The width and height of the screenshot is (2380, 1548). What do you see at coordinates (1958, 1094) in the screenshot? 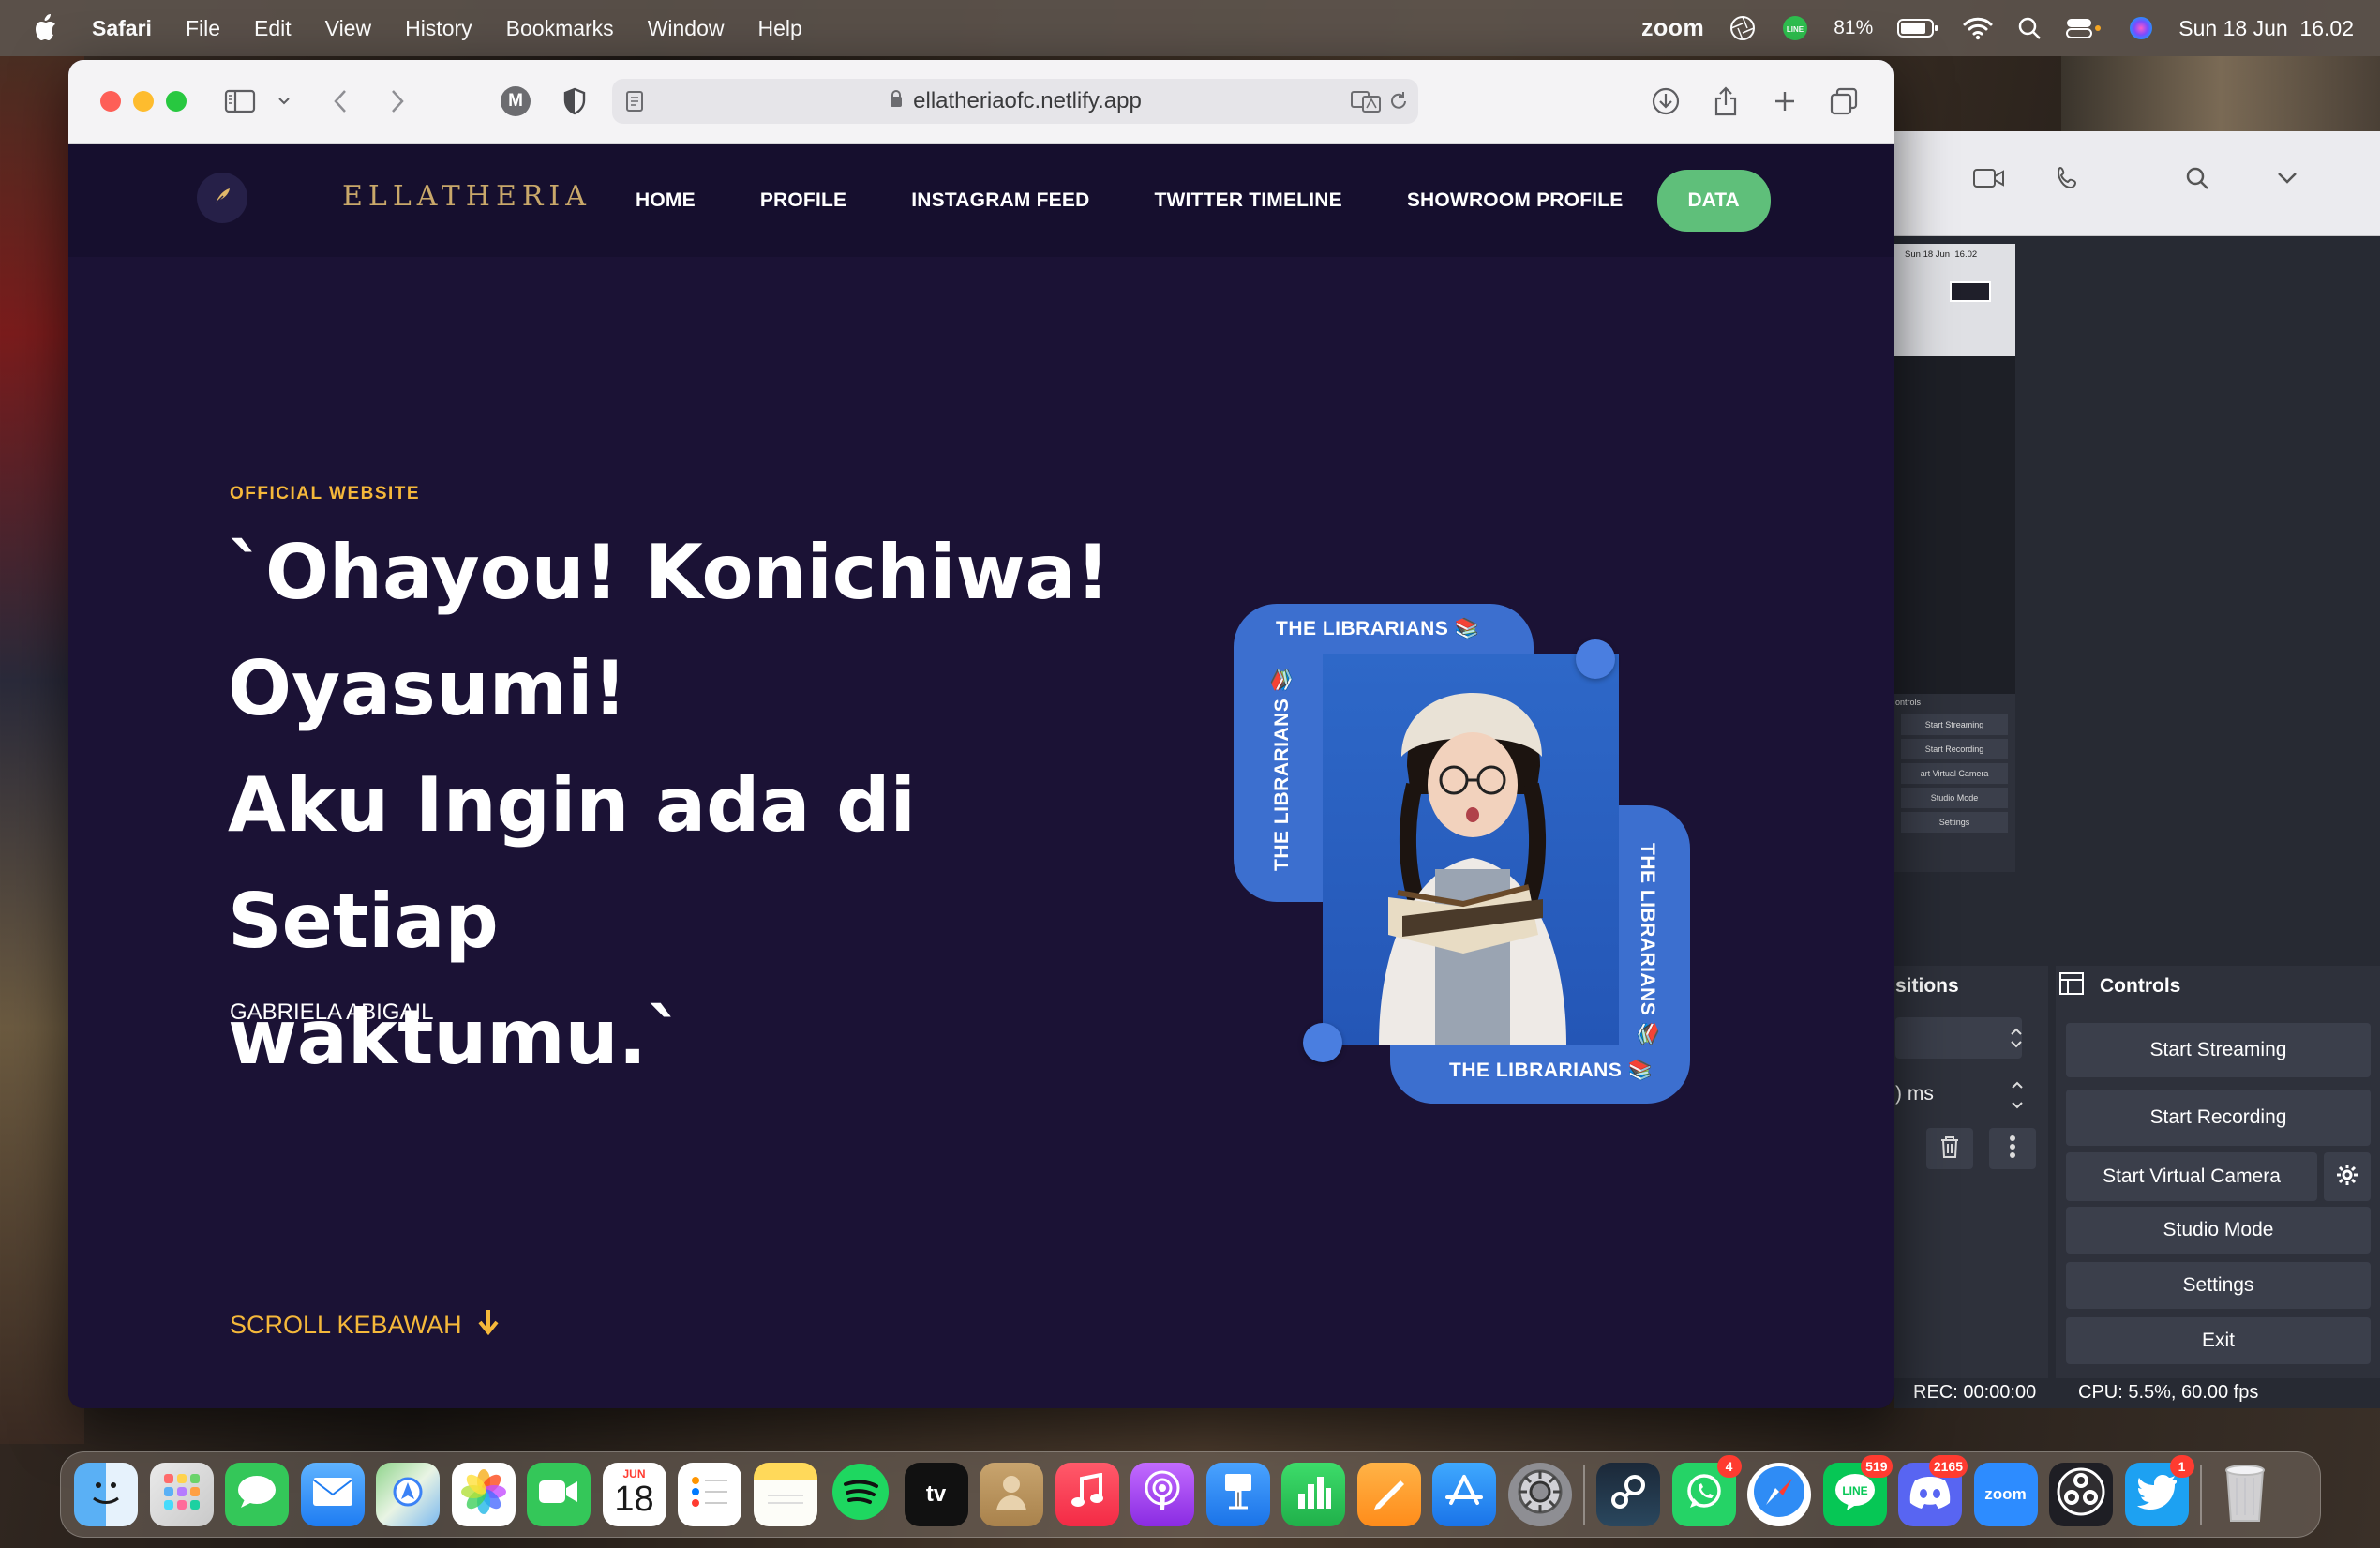
I see `obs-duration-field: ) ms` at bounding box center [1958, 1094].